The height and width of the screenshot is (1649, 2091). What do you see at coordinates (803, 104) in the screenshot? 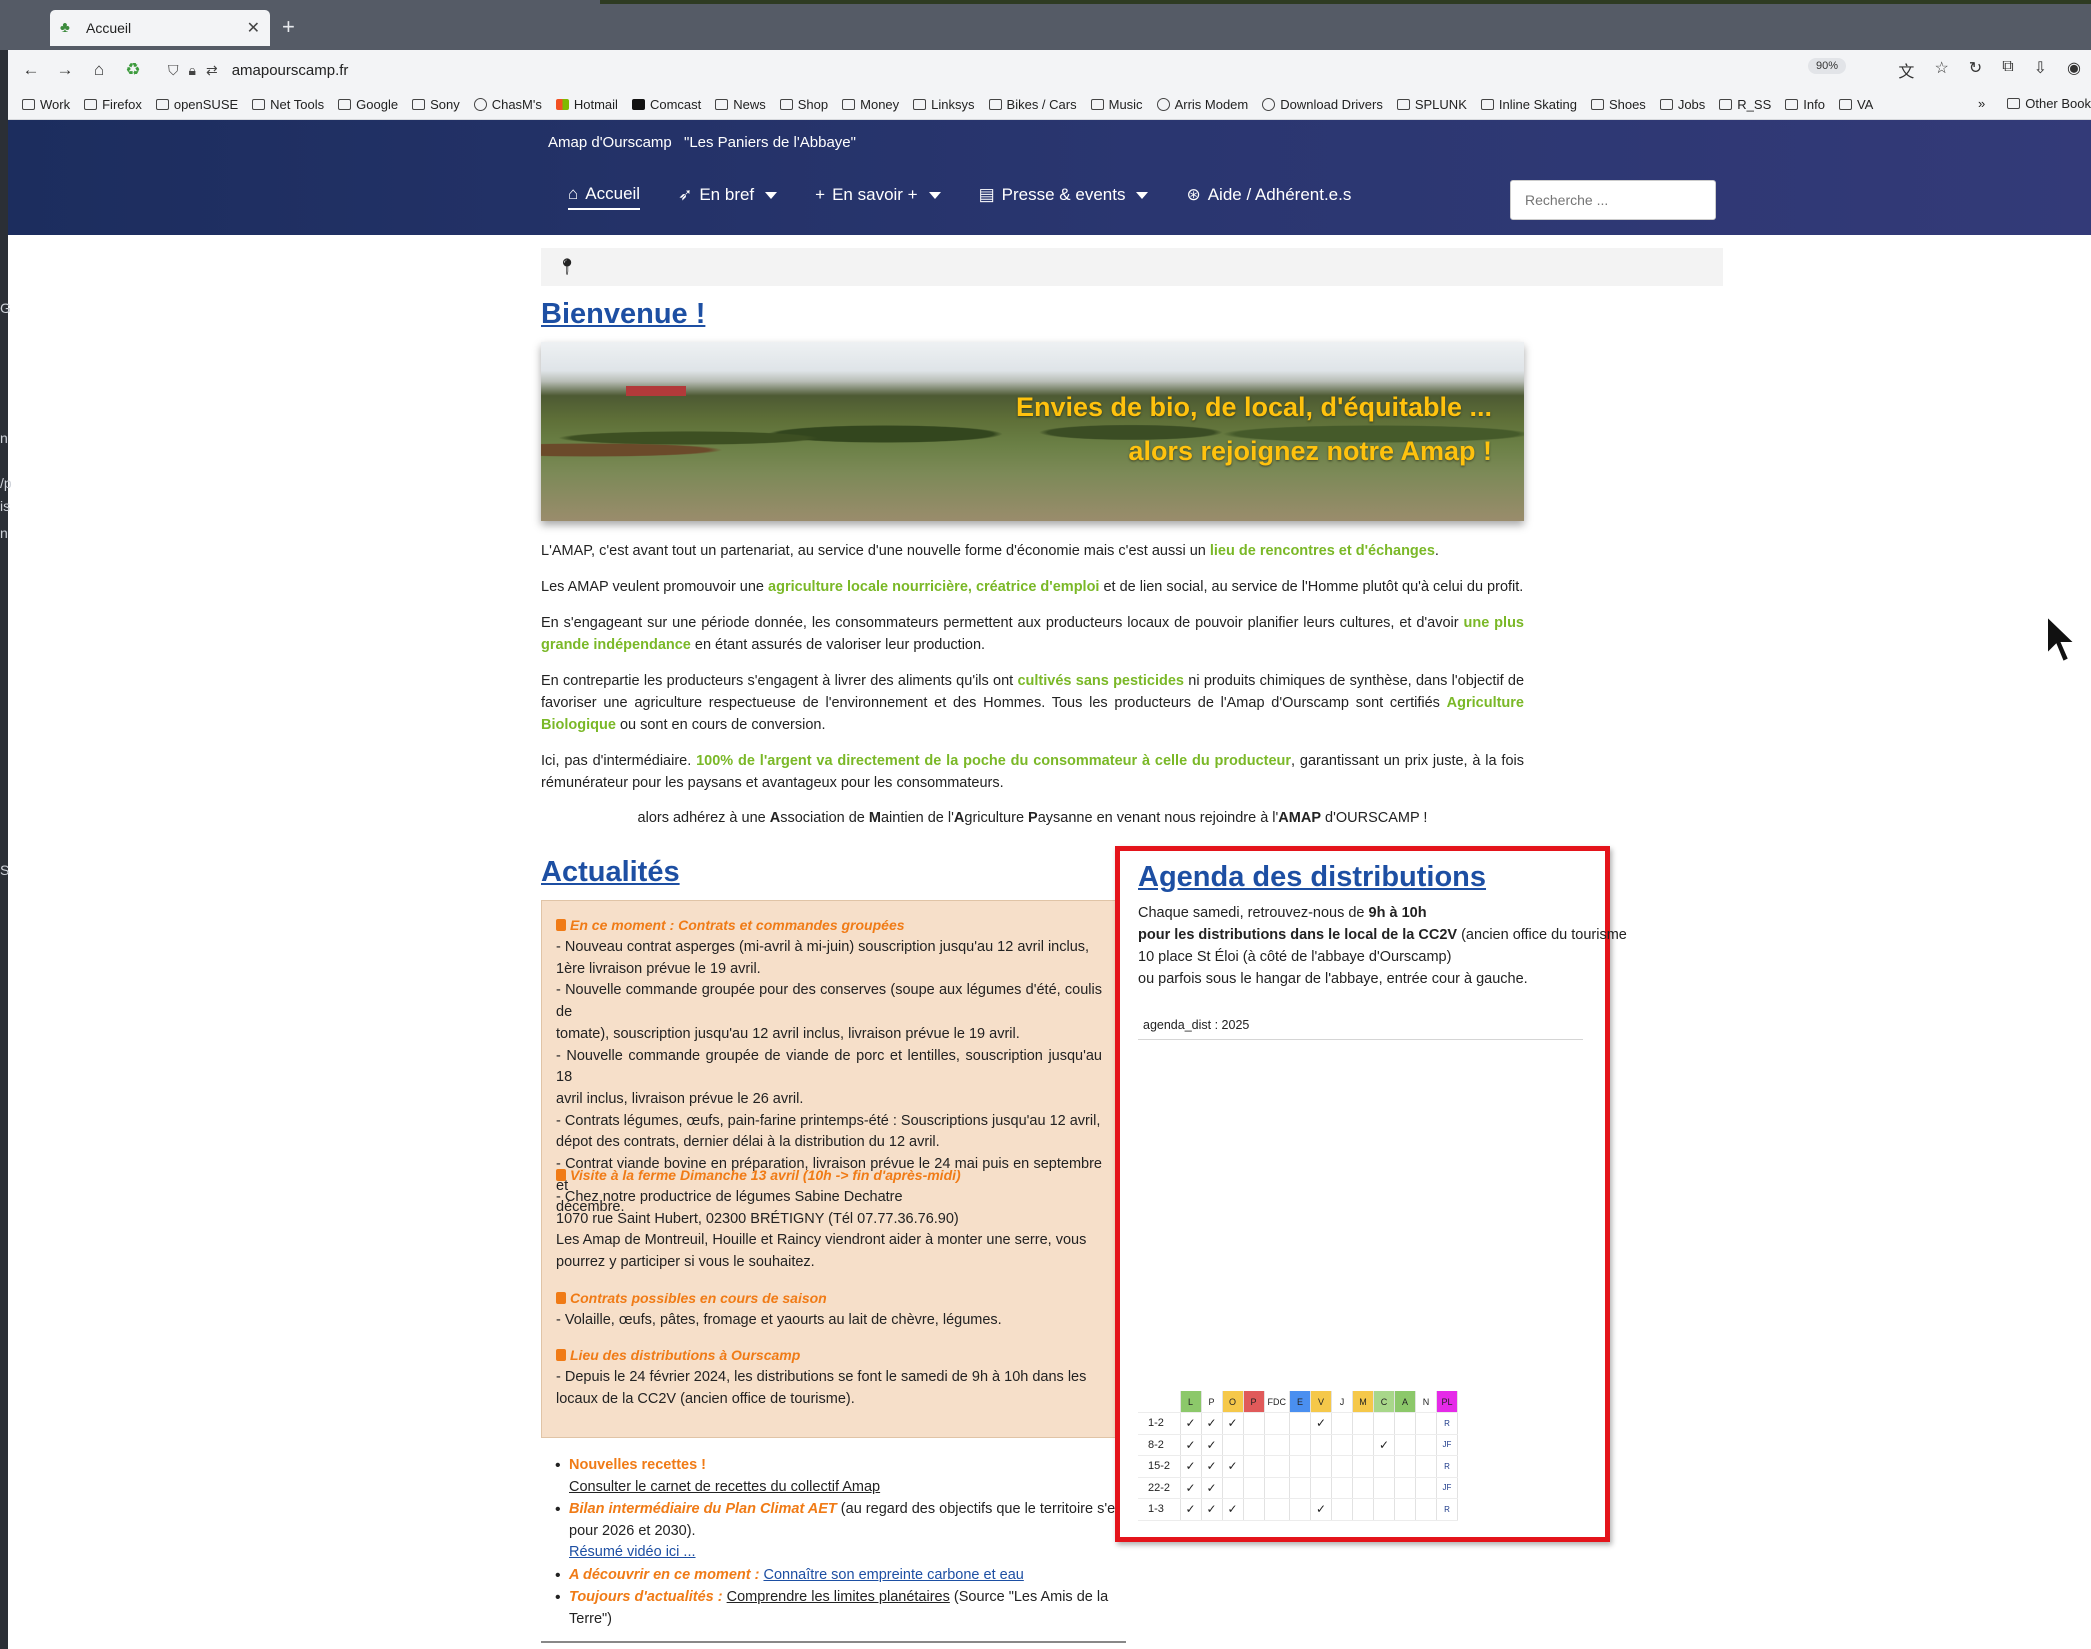
I see `bookmark-item: Shop` at bounding box center [803, 104].